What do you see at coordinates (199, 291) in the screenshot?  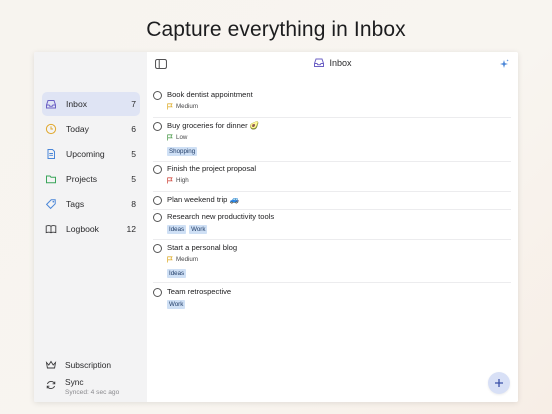 I see `task-title: Team retrospective` at bounding box center [199, 291].